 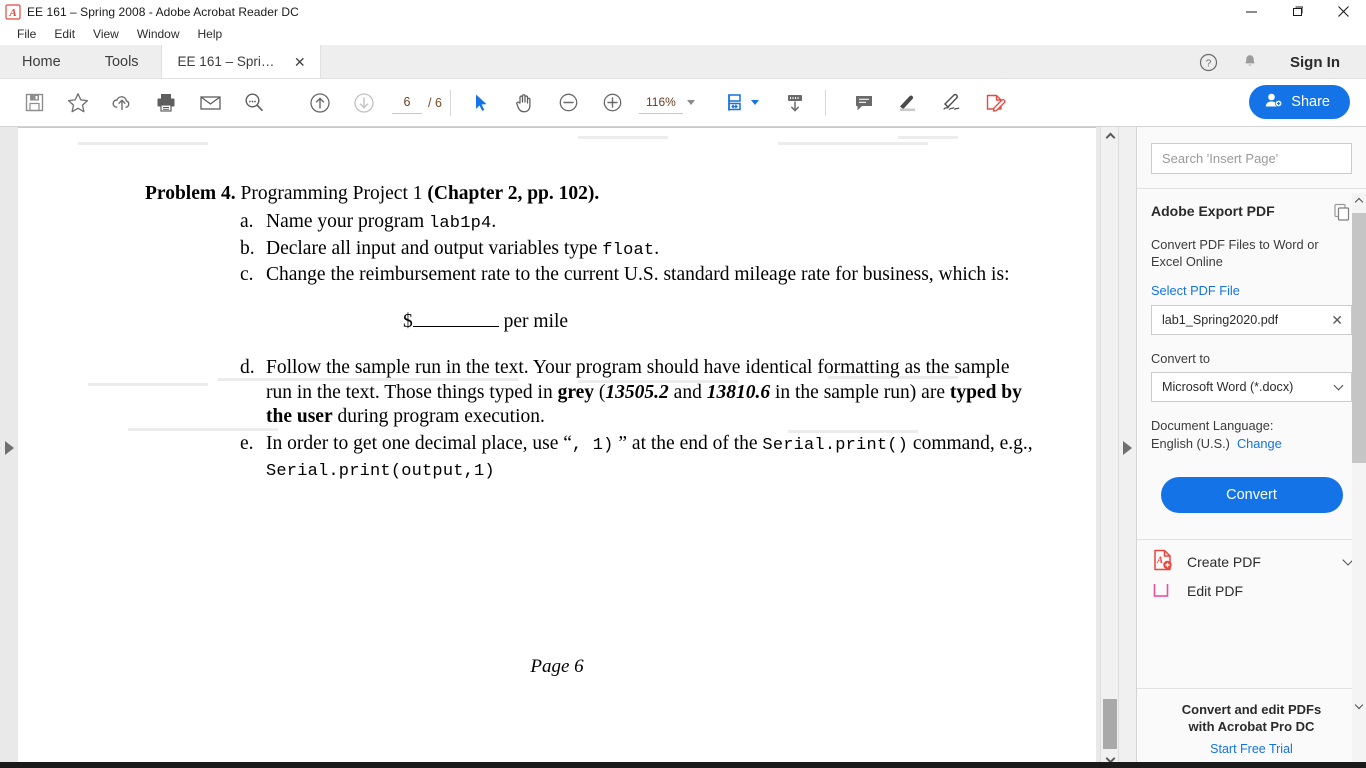 I want to click on menu-help: Help, so click(x=210, y=34).